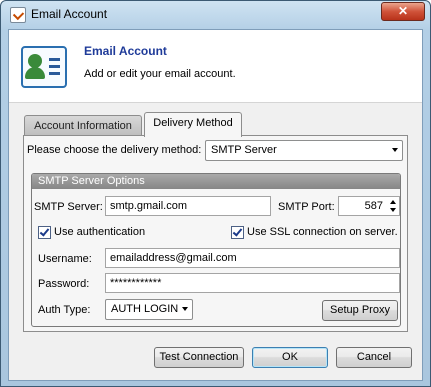 This screenshot has height=387, width=431. I want to click on smtp-port-stepper: 587, so click(369, 206).